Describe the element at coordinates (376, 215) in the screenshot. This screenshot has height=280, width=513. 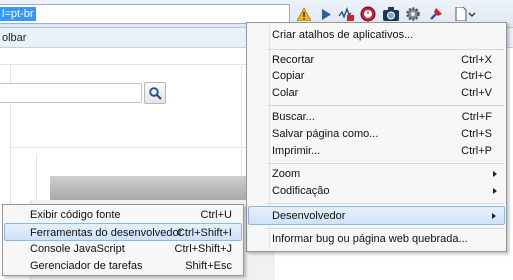
I see `menu-item-developer: Desenvolvedor` at that location.